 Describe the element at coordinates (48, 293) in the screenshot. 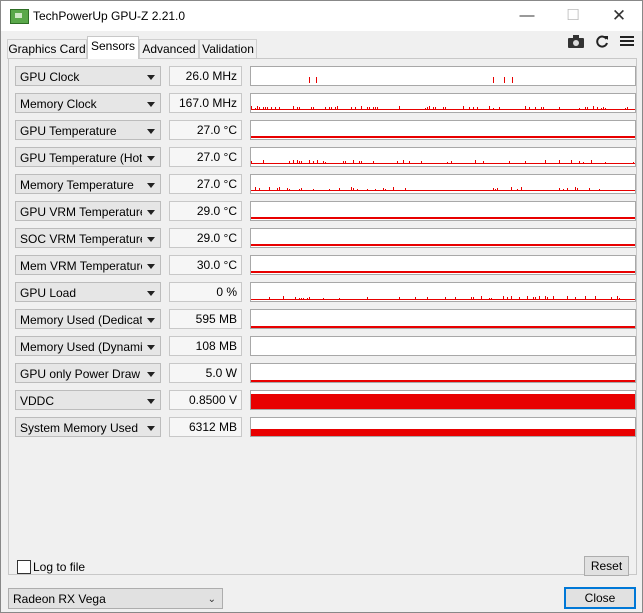

I see `sensor-label: GPU Load` at that location.